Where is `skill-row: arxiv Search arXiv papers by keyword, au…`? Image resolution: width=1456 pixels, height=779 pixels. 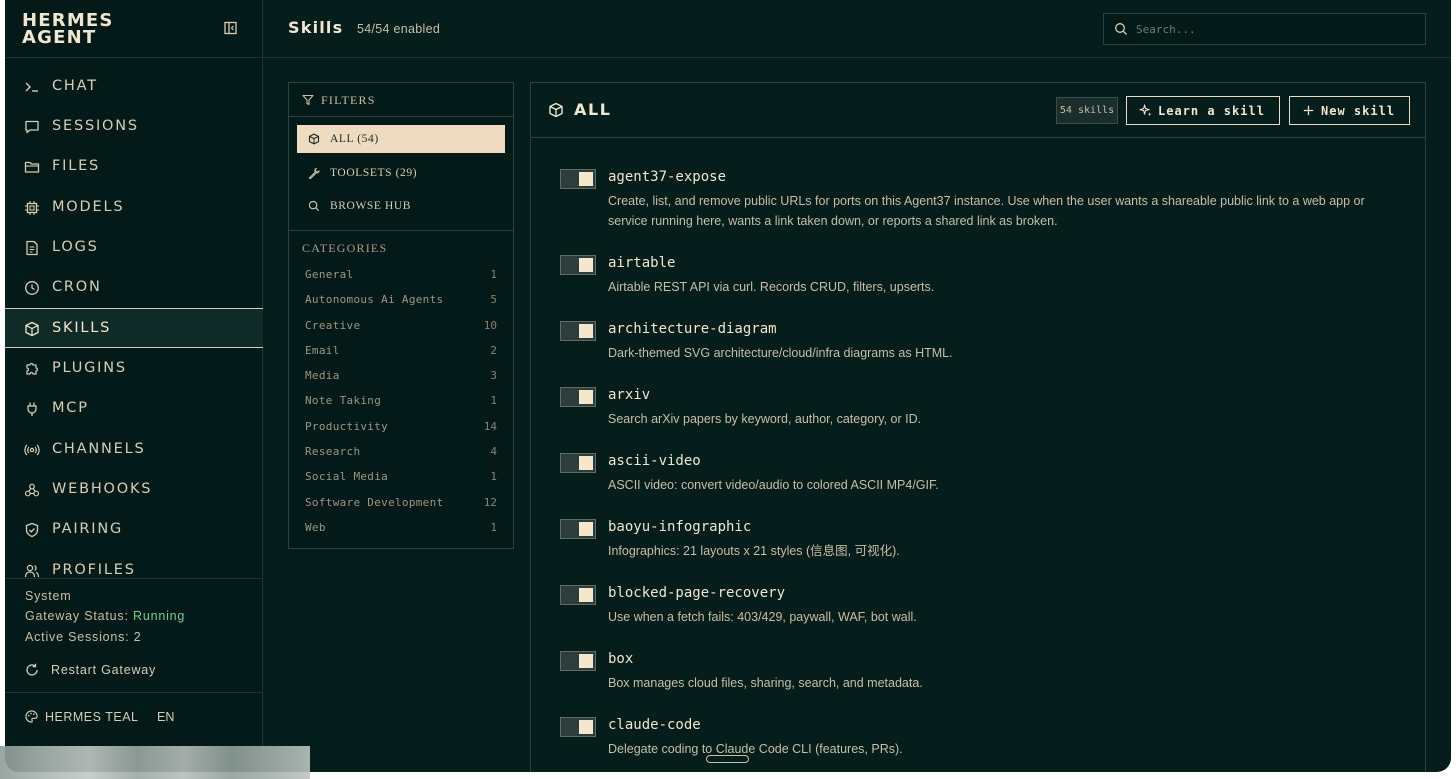
skill-row: arxiv Search arXiv papers by keyword, au… is located at coordinates (978, 416).